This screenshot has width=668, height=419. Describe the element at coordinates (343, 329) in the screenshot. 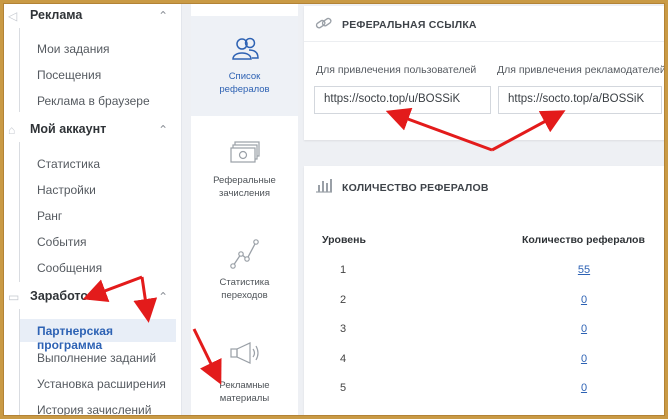

I see `table-cell-level: 3` at that location.